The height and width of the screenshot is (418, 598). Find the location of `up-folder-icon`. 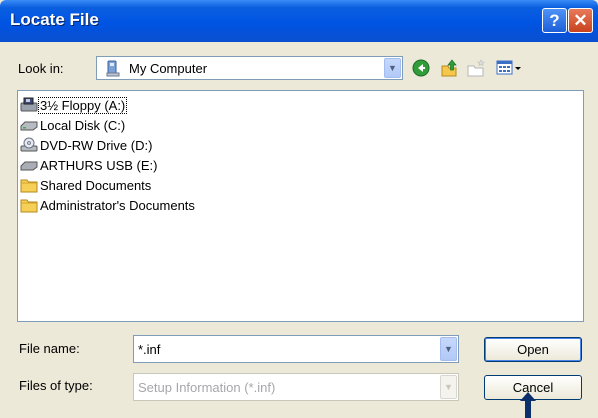

up-folder-icon is located at coordinates (449, 68).